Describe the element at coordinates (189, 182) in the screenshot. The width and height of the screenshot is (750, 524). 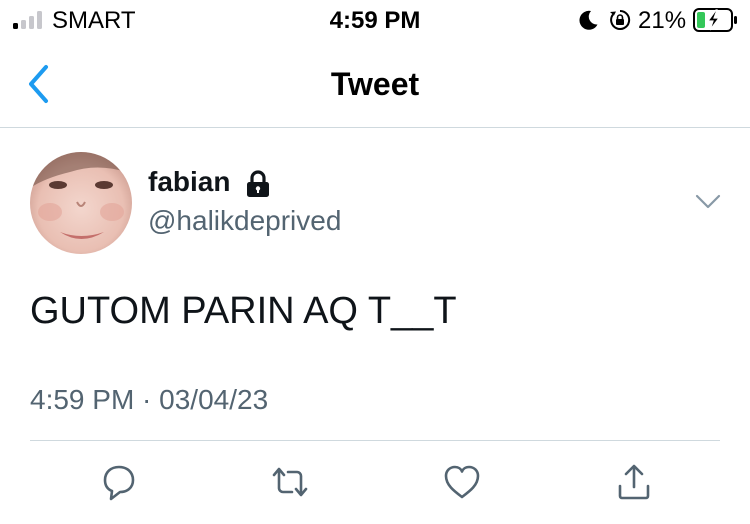
I see `display-name: fabian` at that location.